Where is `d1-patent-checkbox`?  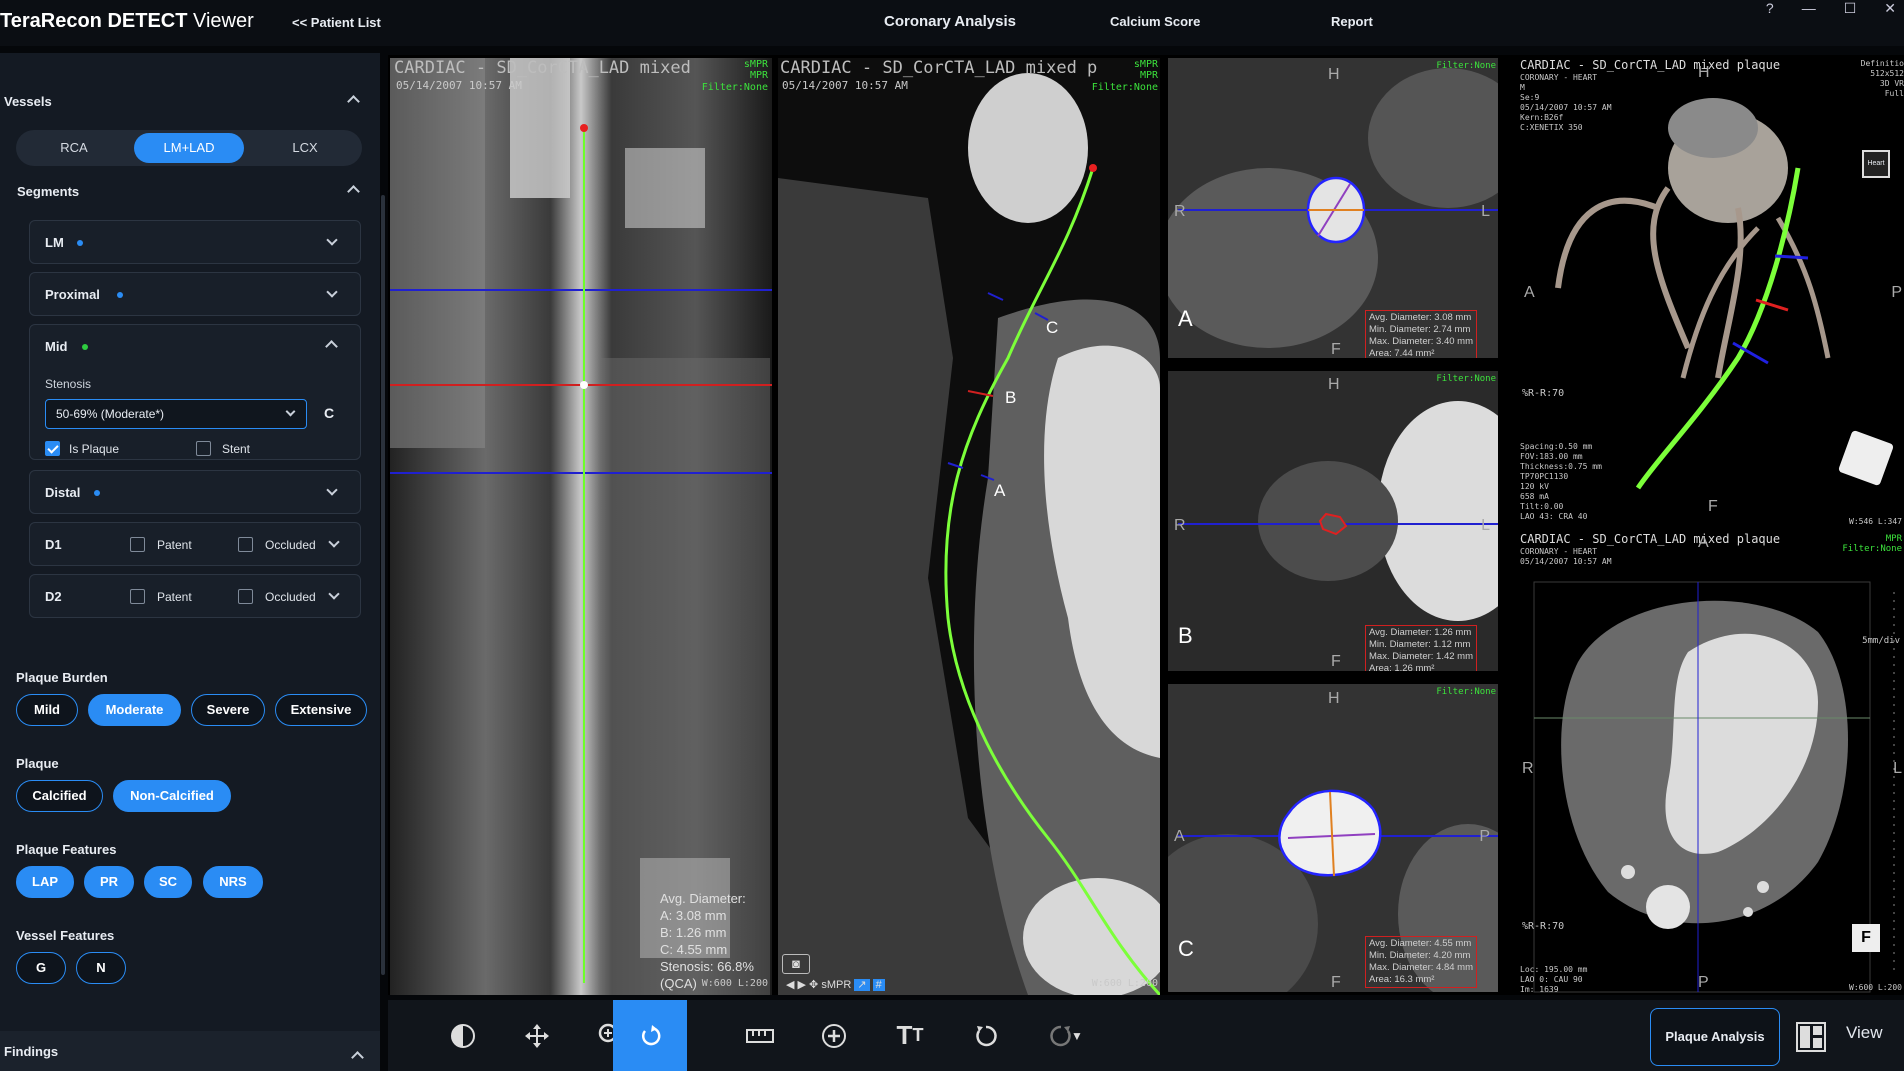 d1-patent-checkbox is located at coordinates (137, 544).